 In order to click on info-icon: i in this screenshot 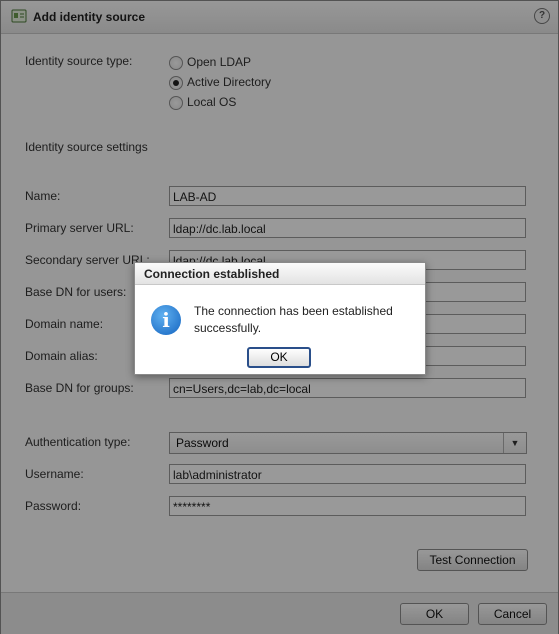, I will do `click(166, 320)`.